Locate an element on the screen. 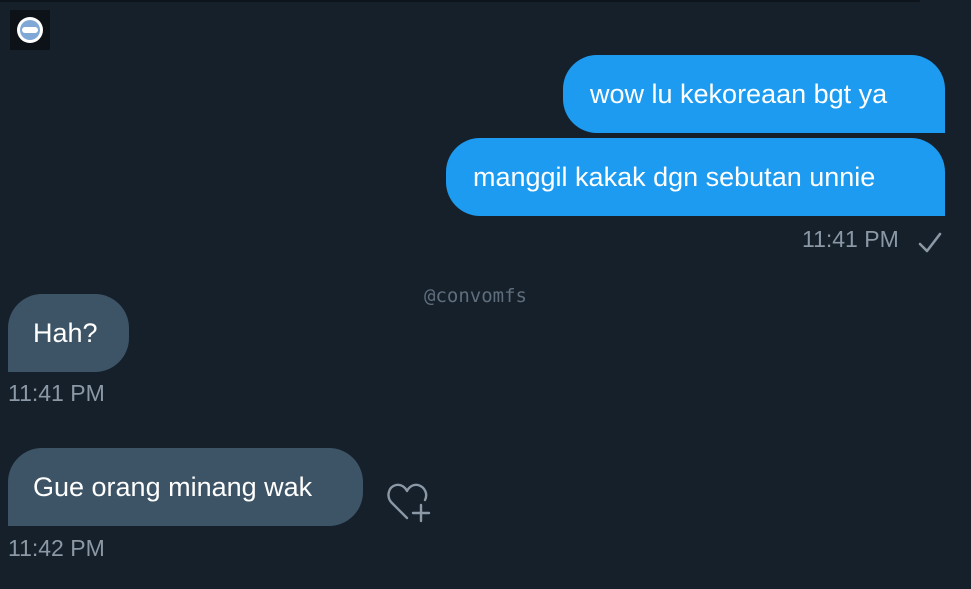 Image resolution: width=971 pixels, height=589 pixels. received-message-bubble: Hah? is located at coordinates (68, 333).